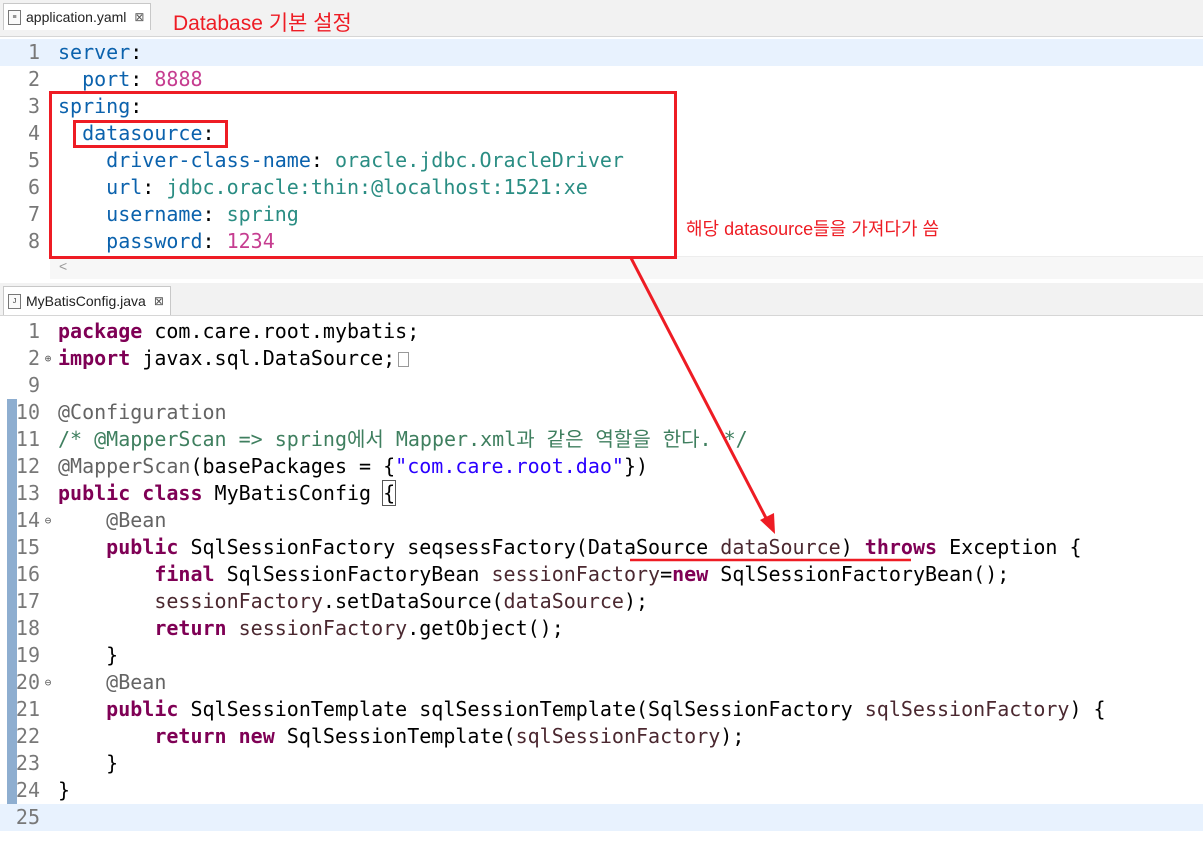 This screenshot has height=842, width=1203. Describe the element at coordinates (601, 52) in the screenshot. I see `code-line: 1 server:` at that location.